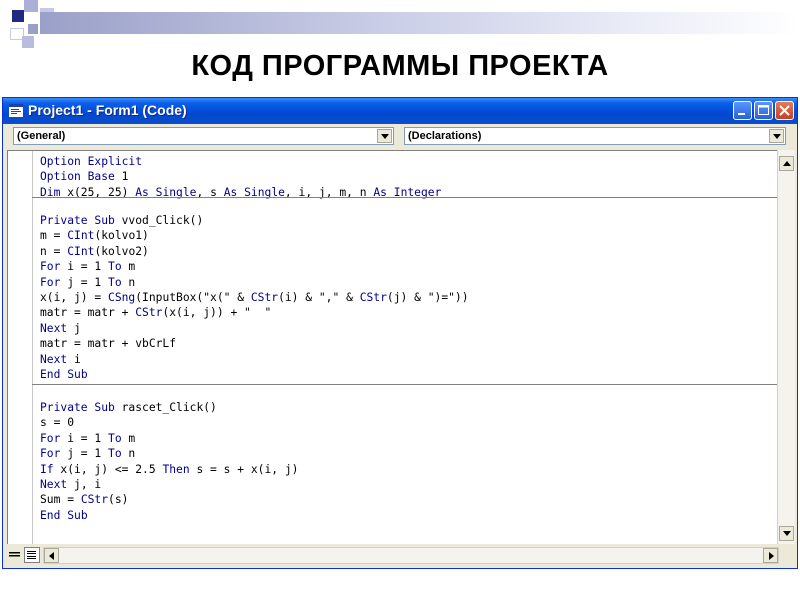  What do you see at coordinates (60, 359) in the screenshot?
I see `code-line: Next i` at bounding box center [60, 359].